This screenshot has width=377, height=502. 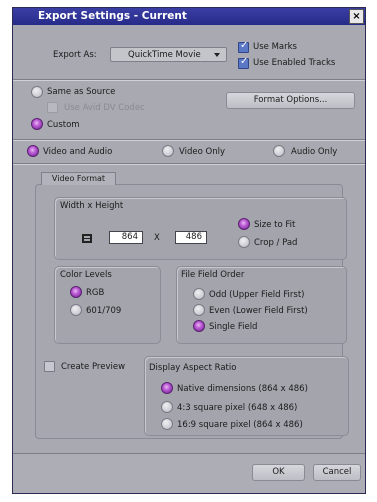 I want to click on native-dimensions-label: Native dimensions (864 x 486), so click(x=242, y=389).